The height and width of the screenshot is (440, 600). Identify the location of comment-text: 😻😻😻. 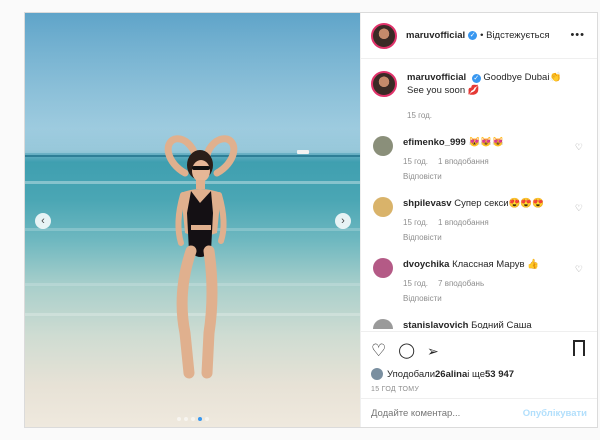
(486, 142).